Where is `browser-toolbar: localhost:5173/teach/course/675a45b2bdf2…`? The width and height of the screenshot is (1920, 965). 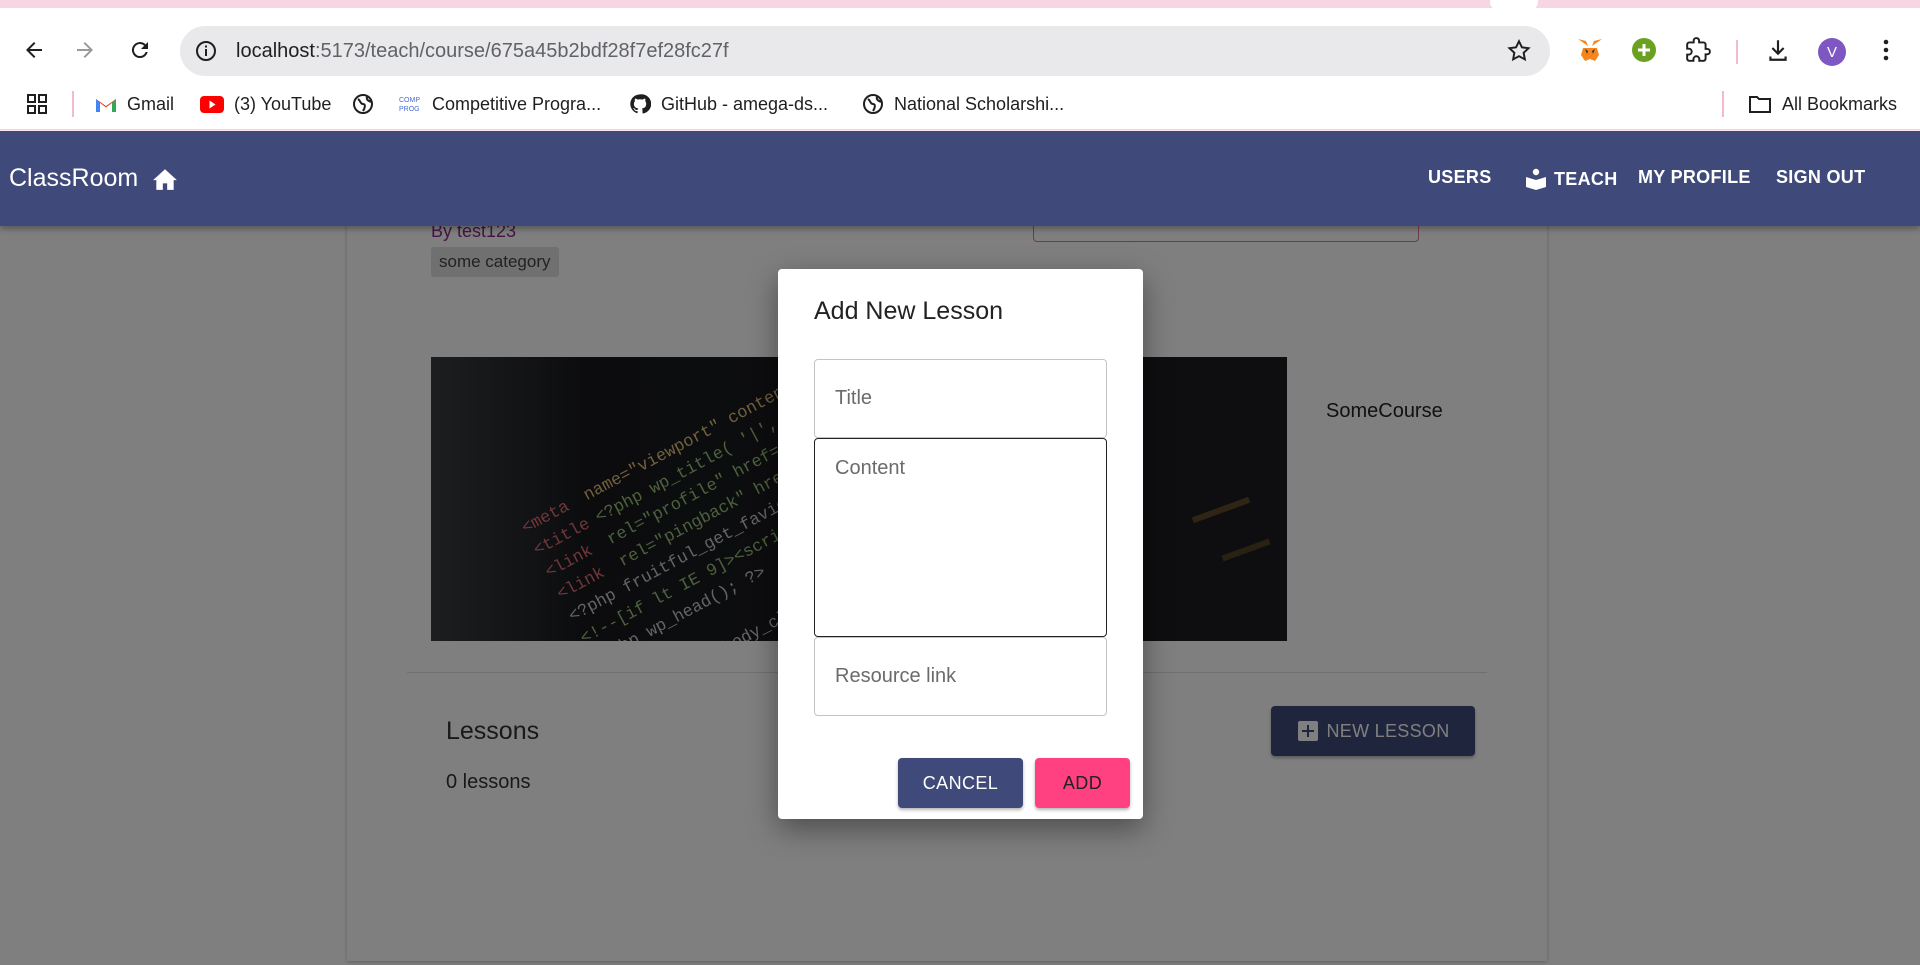 browser-toolbar: localhost:5173/teach/course/675a45b2bdf2… is located at coordinates (960, 43).